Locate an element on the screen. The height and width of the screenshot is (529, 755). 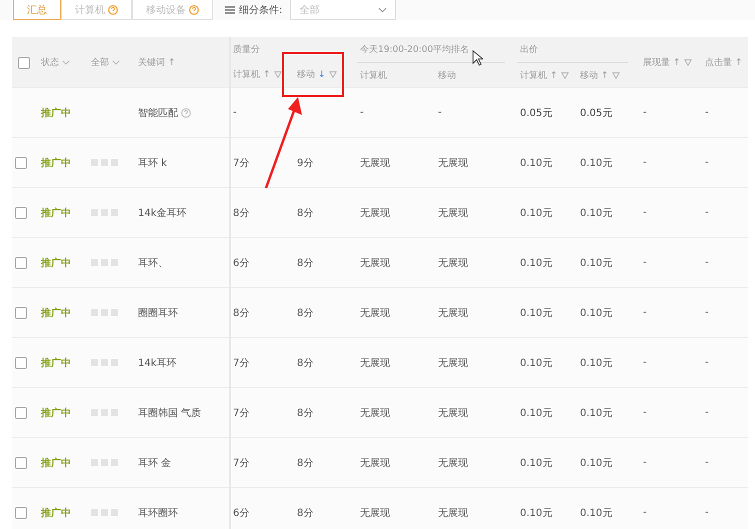
highlight-box is located at coordinates (313, 74).